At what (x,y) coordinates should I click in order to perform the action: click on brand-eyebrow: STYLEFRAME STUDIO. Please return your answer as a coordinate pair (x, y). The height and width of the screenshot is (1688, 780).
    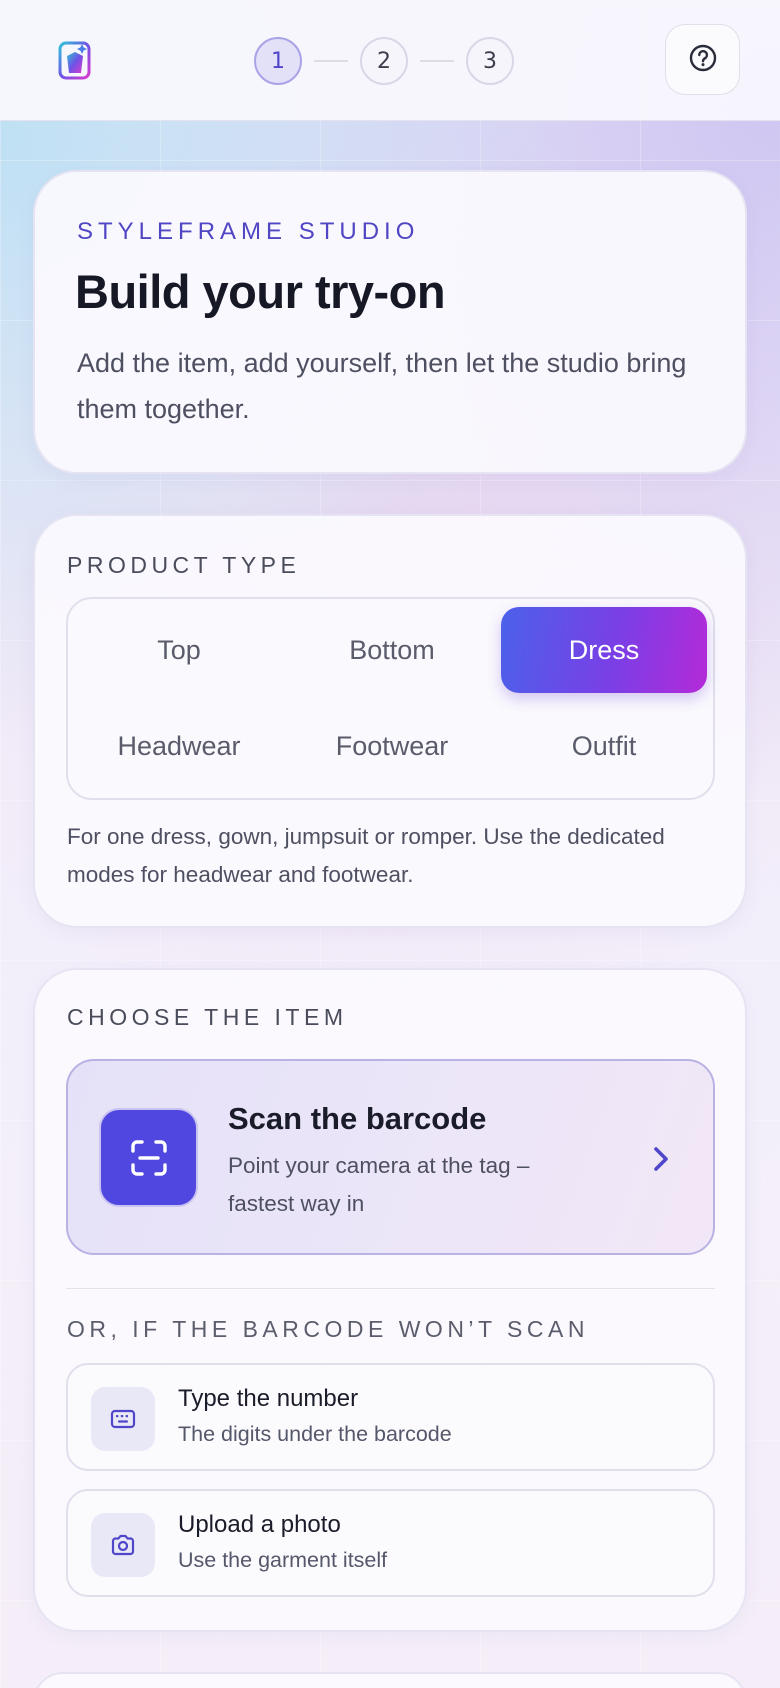
    Looking at the image, I should click on (248, 231).